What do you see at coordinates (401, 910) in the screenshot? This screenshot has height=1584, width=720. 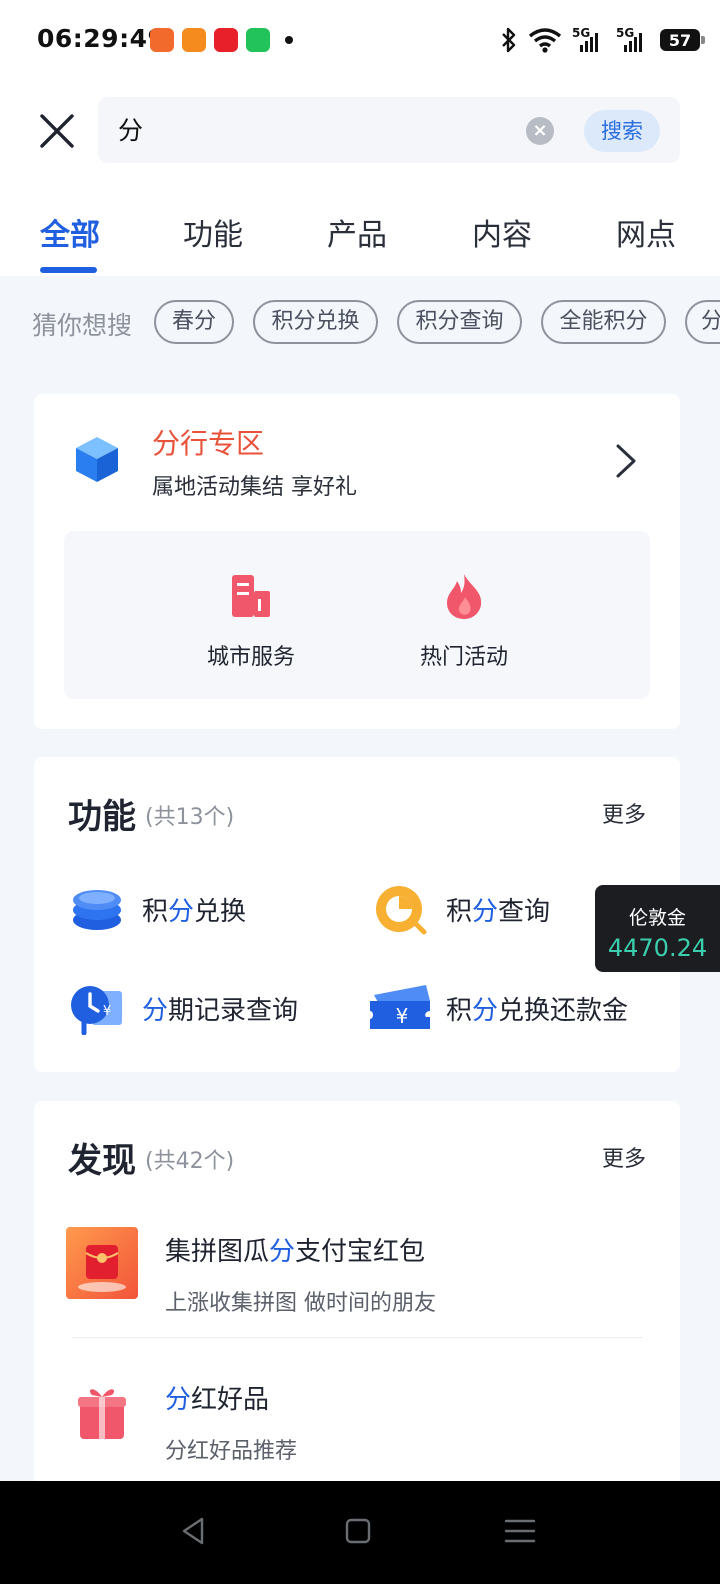 I see `points-query-icon` at bounding box center [401, 910].